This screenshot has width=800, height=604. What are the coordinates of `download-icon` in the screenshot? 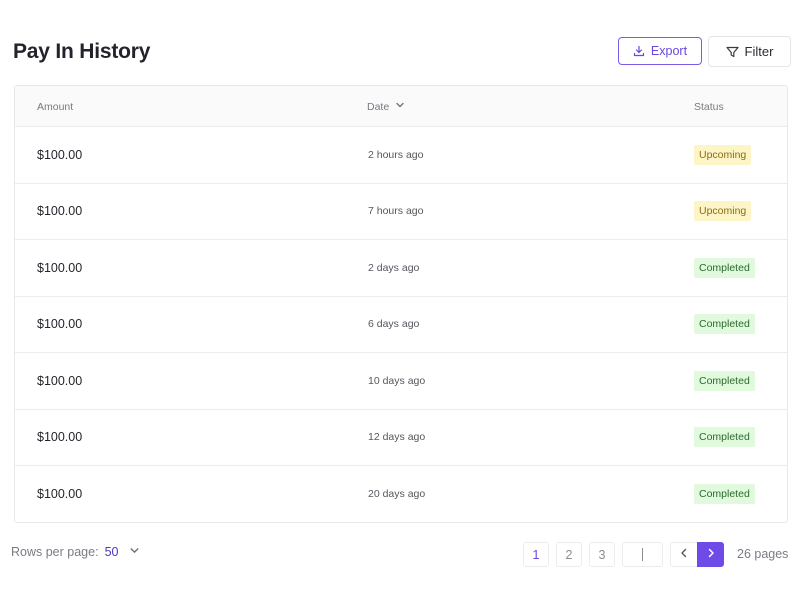 It's located at (639, 51).